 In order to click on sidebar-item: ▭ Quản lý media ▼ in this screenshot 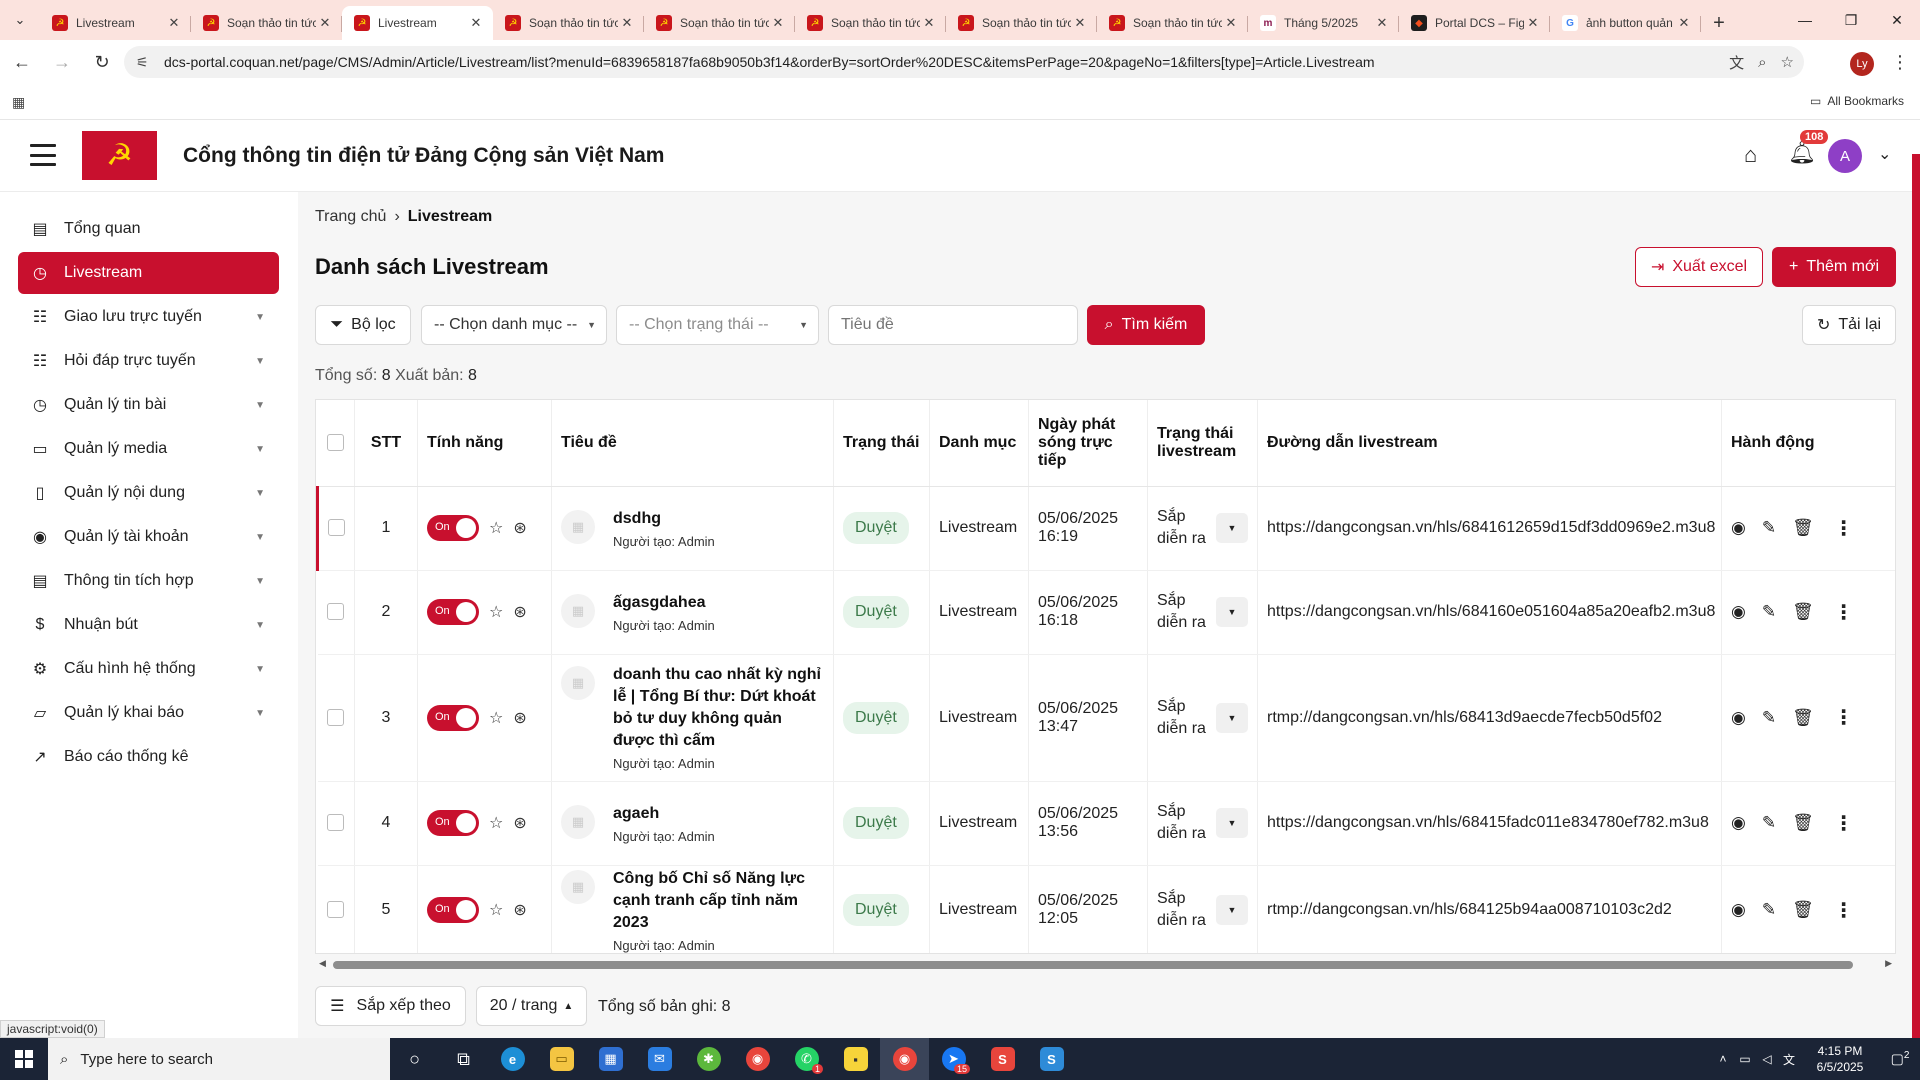, I will do `click(148, 449)`.